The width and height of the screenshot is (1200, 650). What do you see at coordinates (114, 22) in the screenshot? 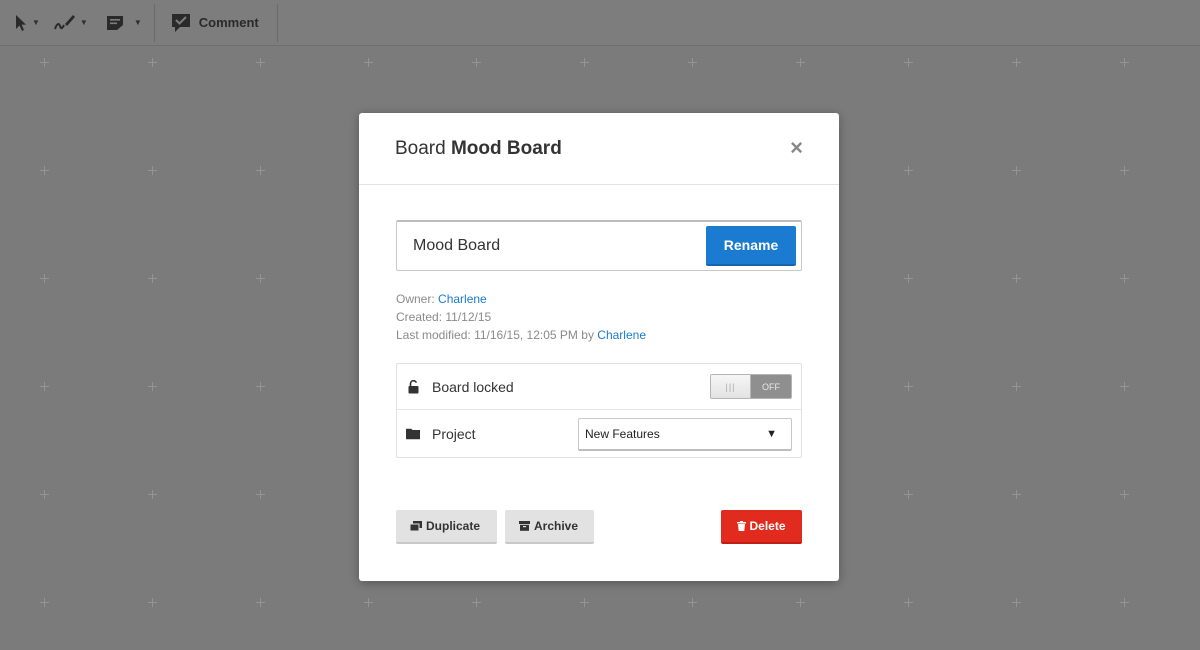
I see `sticky-note-icon` at bounding box center [114, 22].